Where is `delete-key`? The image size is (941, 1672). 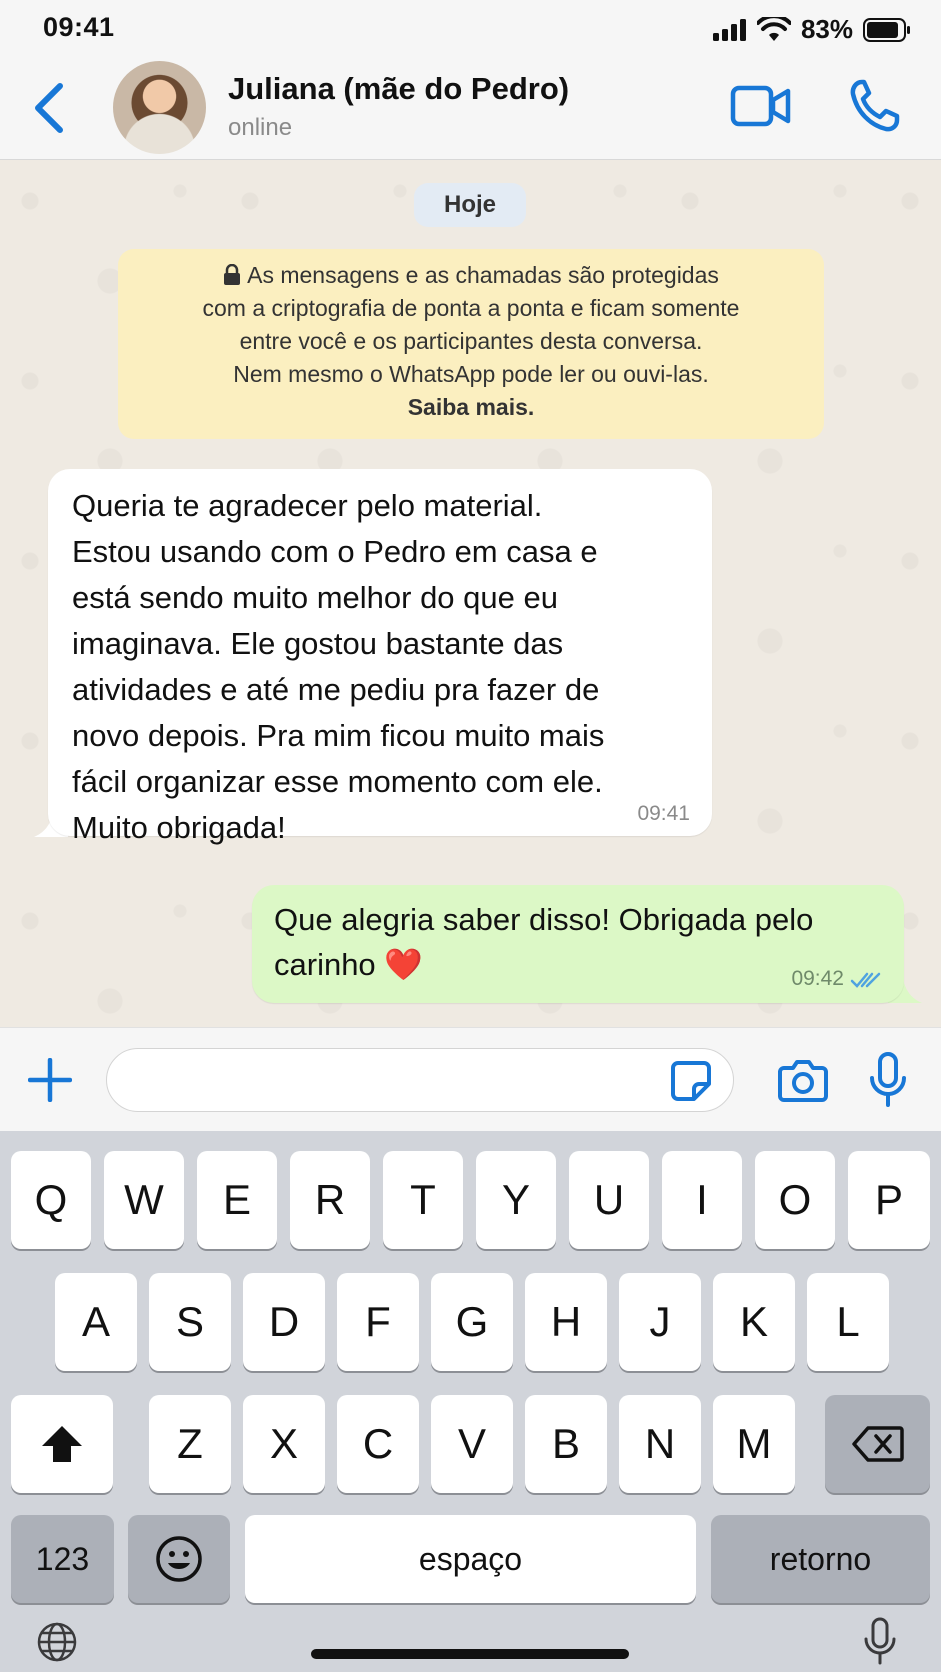
delete-key is located at coordinates (877, 1444).